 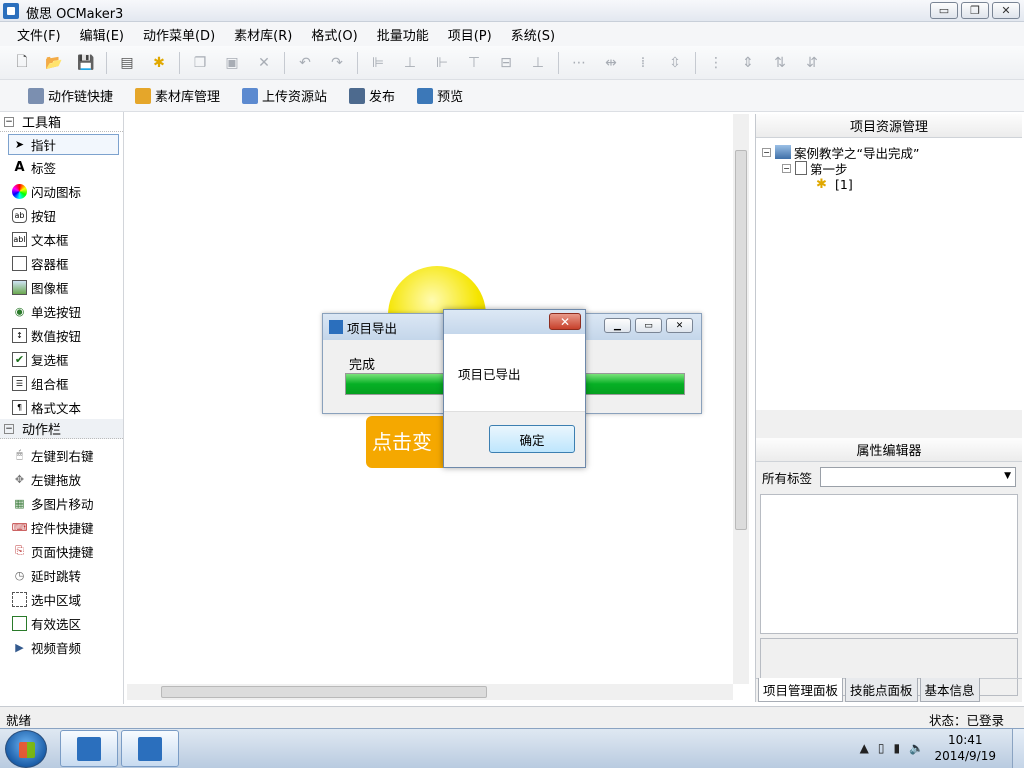 I want to click on tray-up-arrow-icon: ▲, so click(x=864, y=748).